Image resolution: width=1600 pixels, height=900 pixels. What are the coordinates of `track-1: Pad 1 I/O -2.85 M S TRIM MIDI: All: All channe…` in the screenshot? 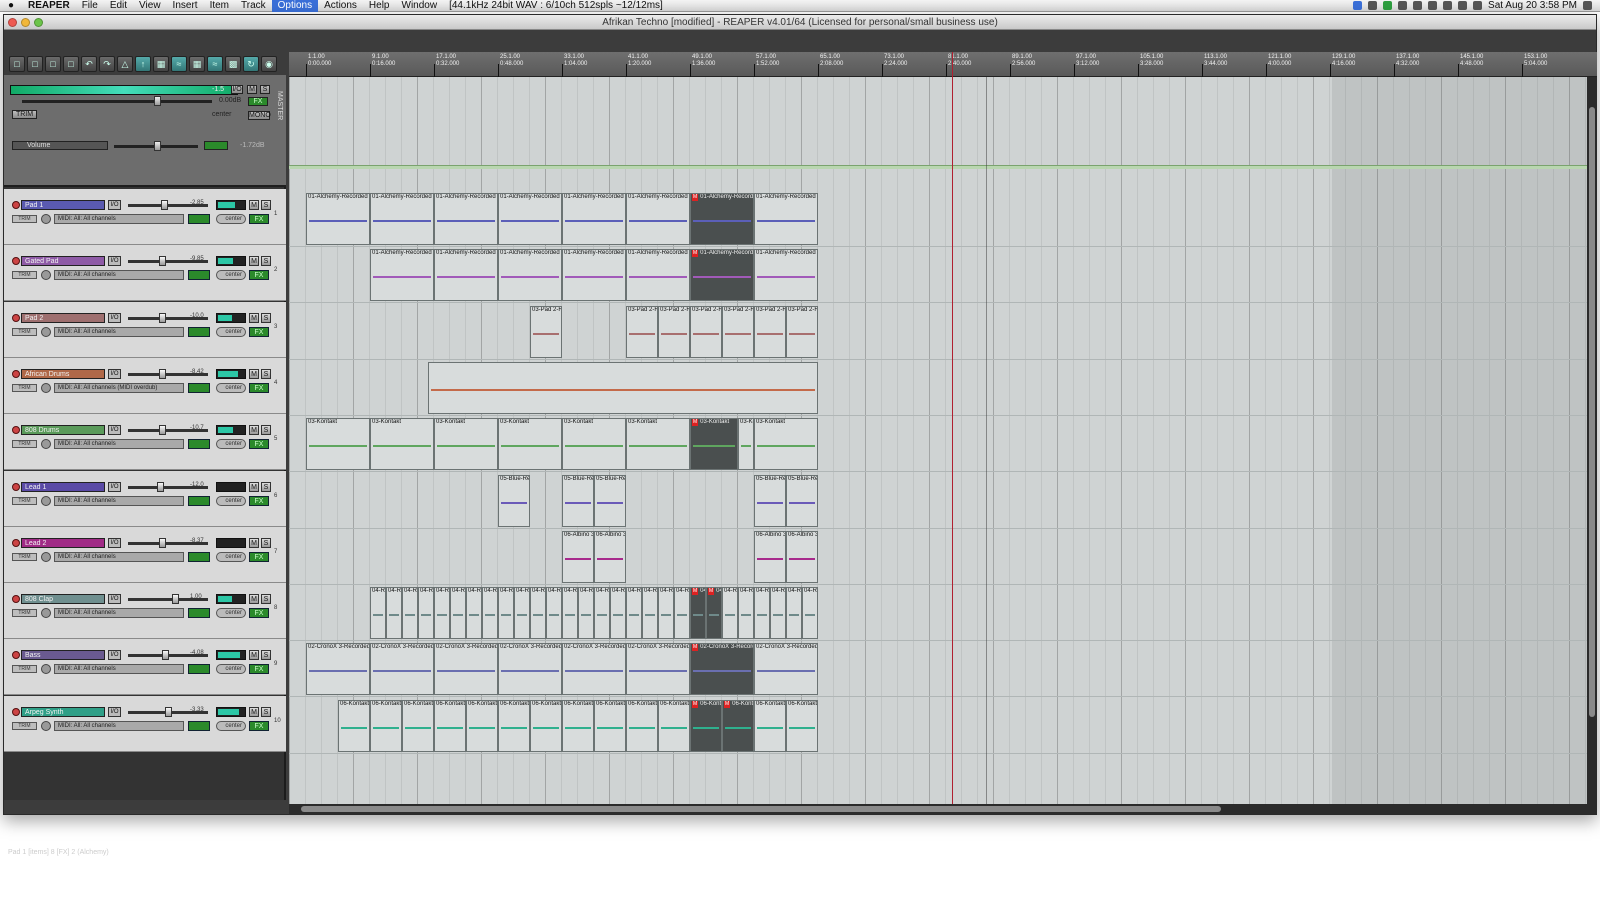 It's located at (145, 217).